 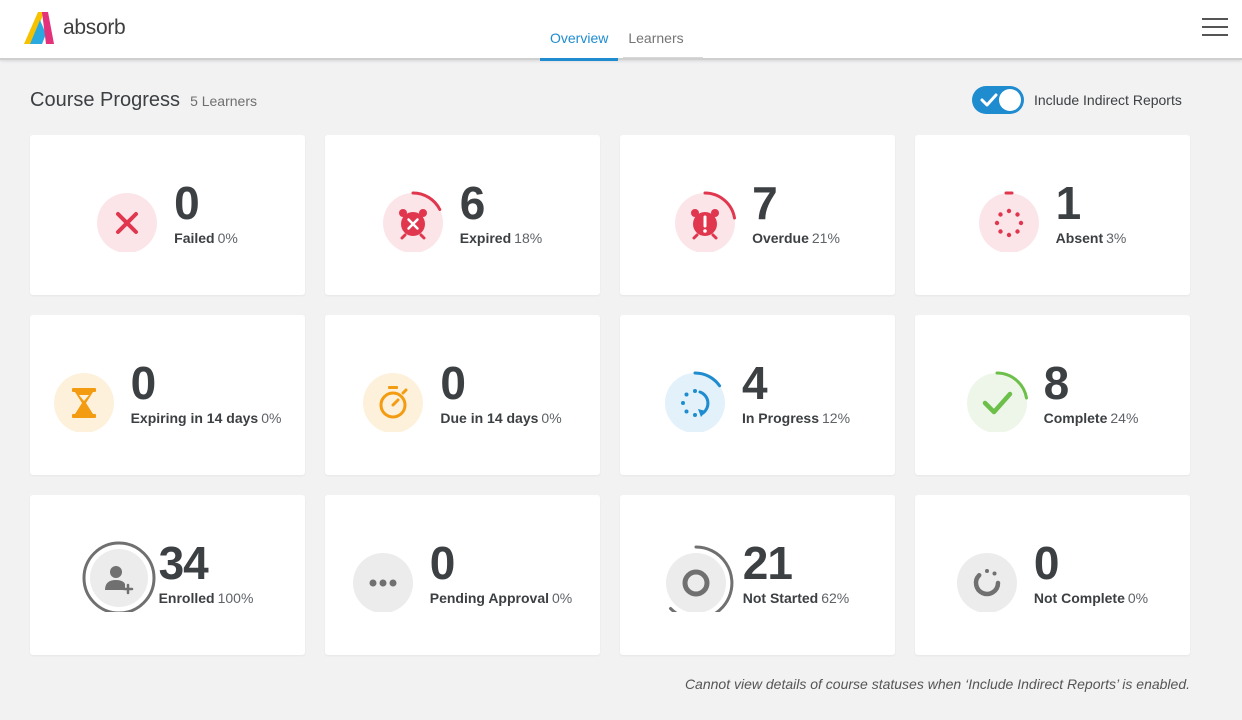 I want to click on indirect-reports-toggle-group: Include Indirect Reports, so click(x=1077, y=100).